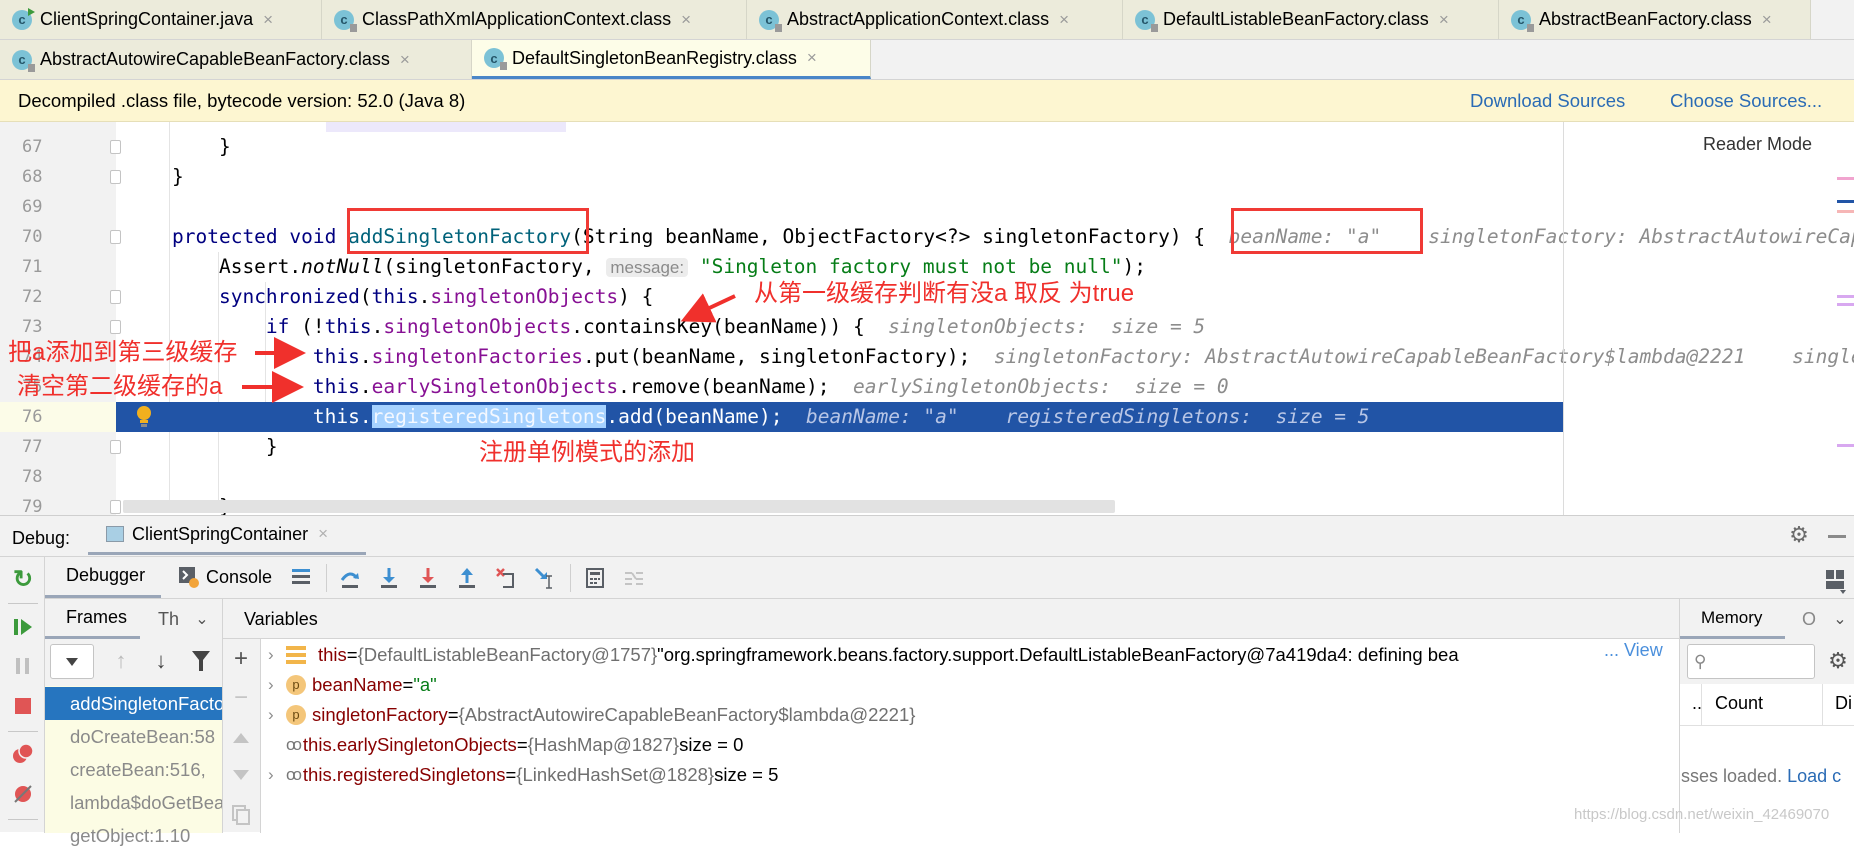 This screenshot has height=852, width=1854. I want to click on move-down-icon, so click(241, 775).